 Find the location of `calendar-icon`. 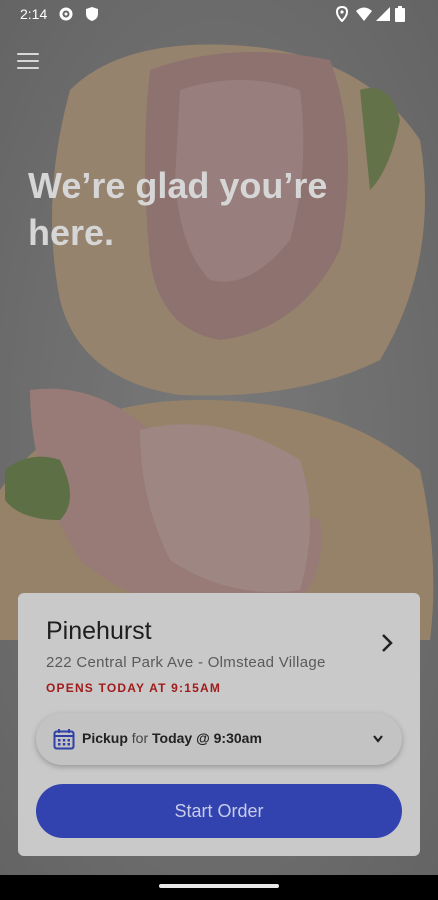

calendar-icon is located at coordinates (64, 739).